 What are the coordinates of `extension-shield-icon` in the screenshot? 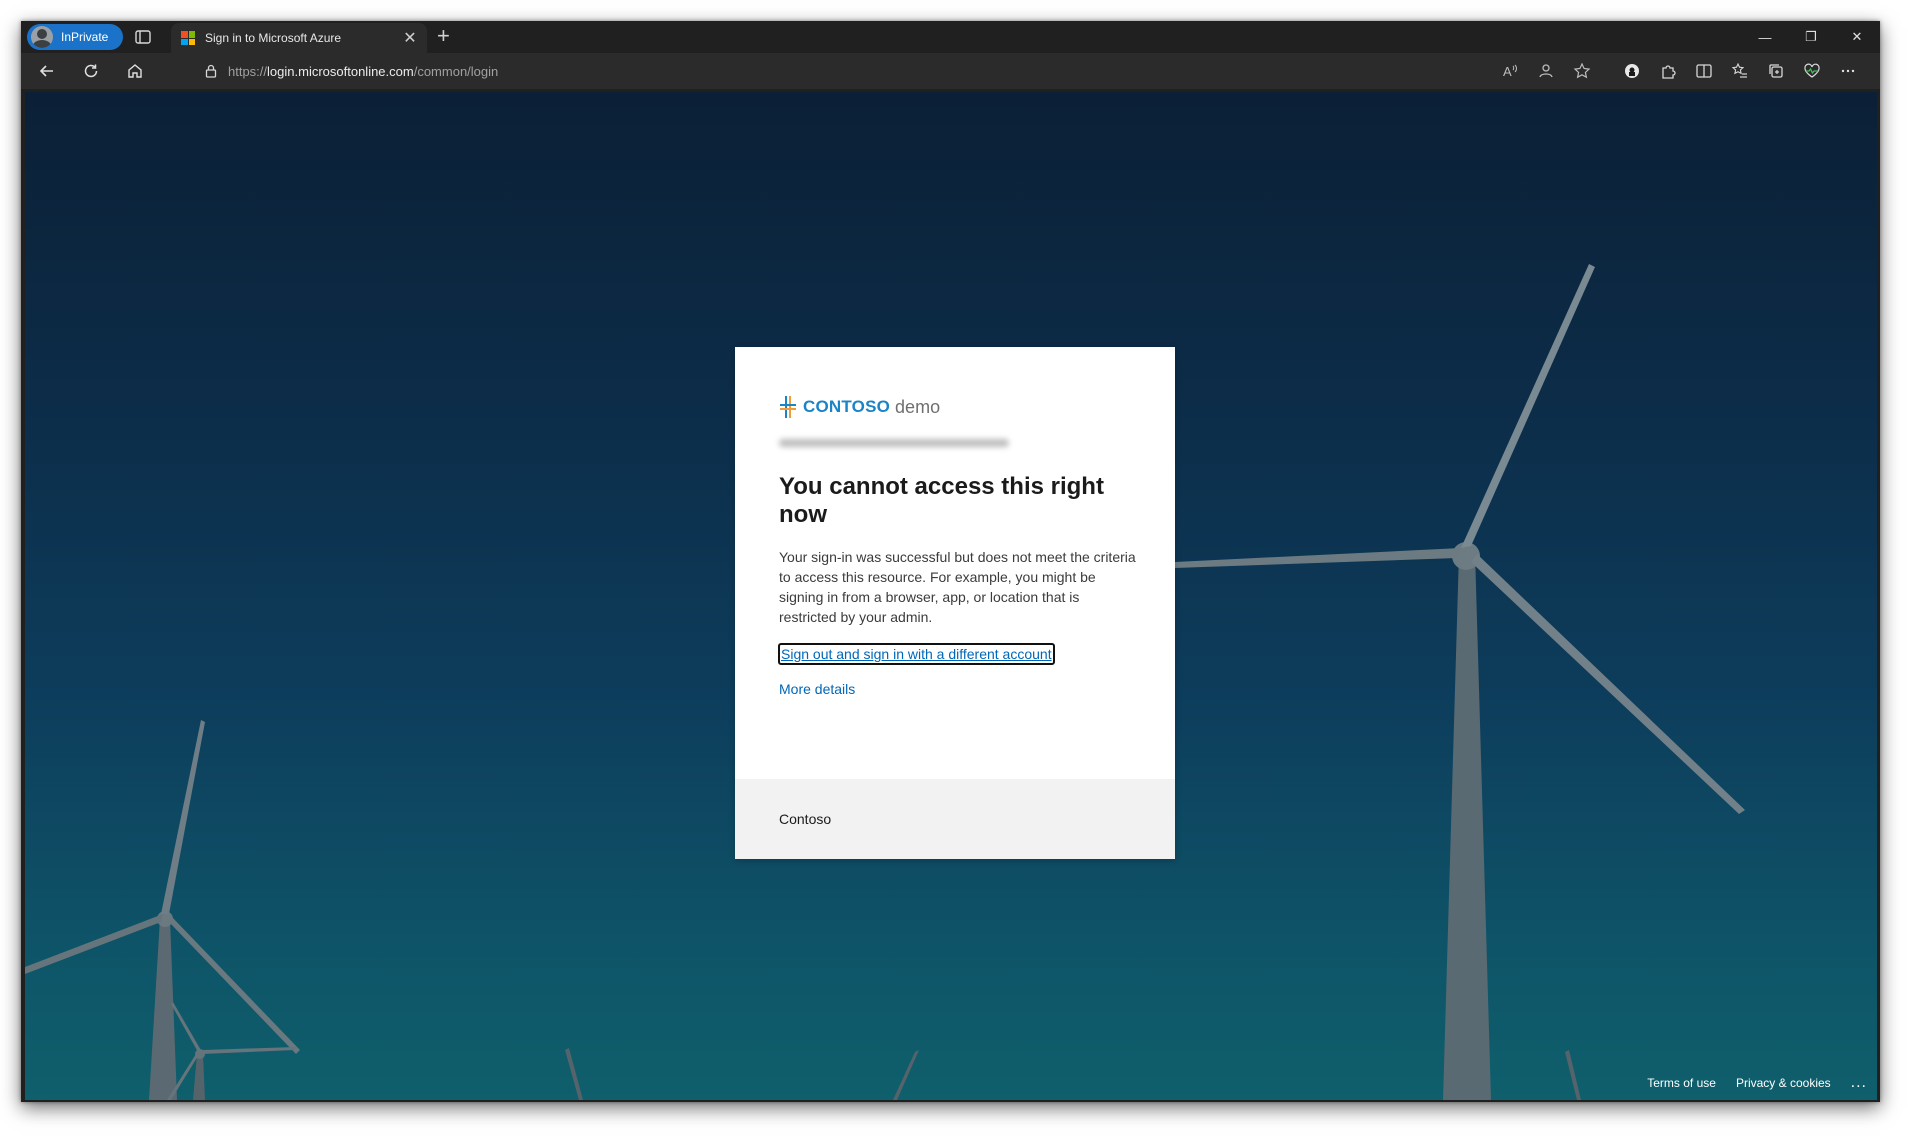 It's located at (1632, 71).